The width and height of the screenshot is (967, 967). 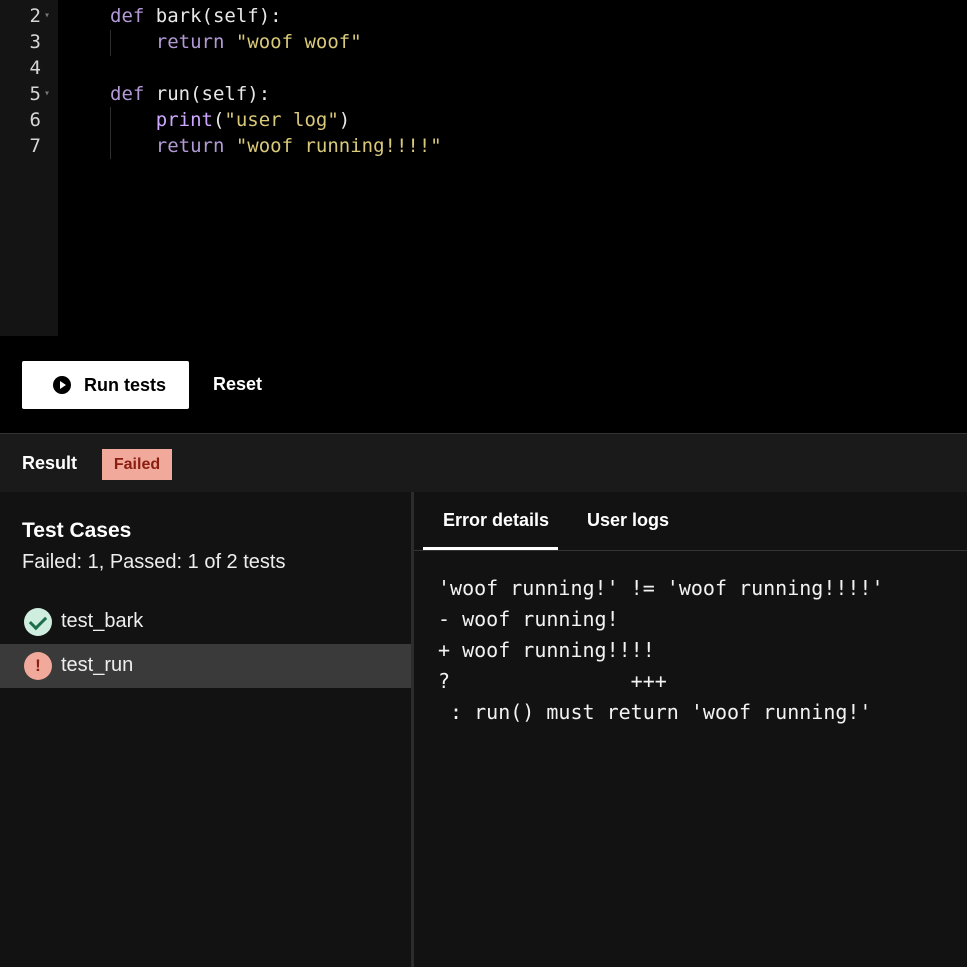 I want to click on run-tests-button: Run tests, so click(x=105, y=385).